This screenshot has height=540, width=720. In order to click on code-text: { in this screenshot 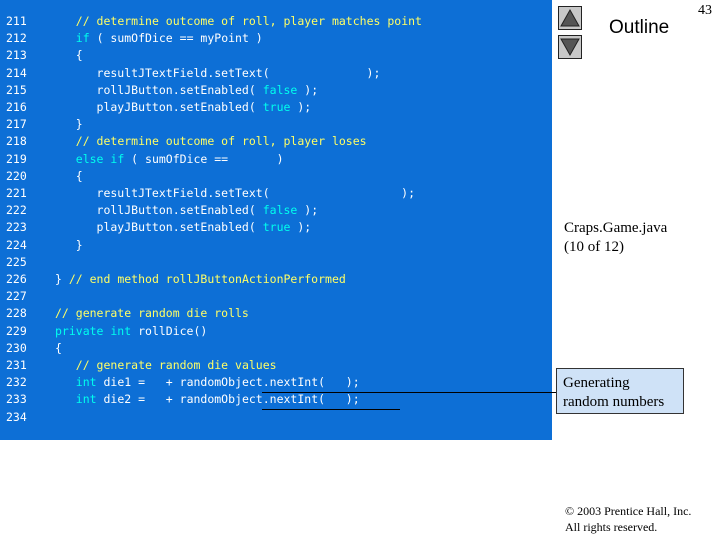, I will do `click(69, 176)`.